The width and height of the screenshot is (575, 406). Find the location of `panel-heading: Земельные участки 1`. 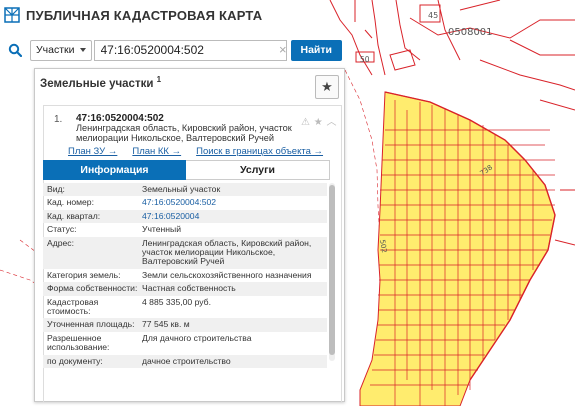

panel-heading: Земельные участки 1 is located at coordinates (100, 82).